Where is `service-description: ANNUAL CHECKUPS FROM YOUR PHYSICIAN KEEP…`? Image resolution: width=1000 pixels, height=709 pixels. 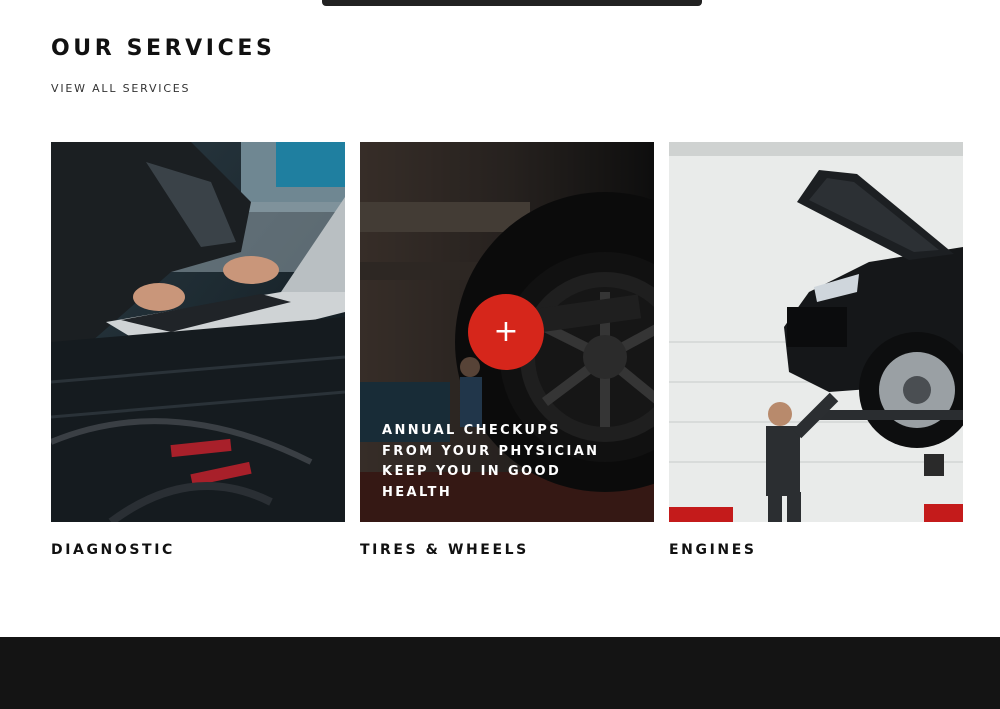 service-description: ANNUAL CHECKUPS FROM YOUR PHYSICIAN KEEP… is located at coordinates (491, 461).